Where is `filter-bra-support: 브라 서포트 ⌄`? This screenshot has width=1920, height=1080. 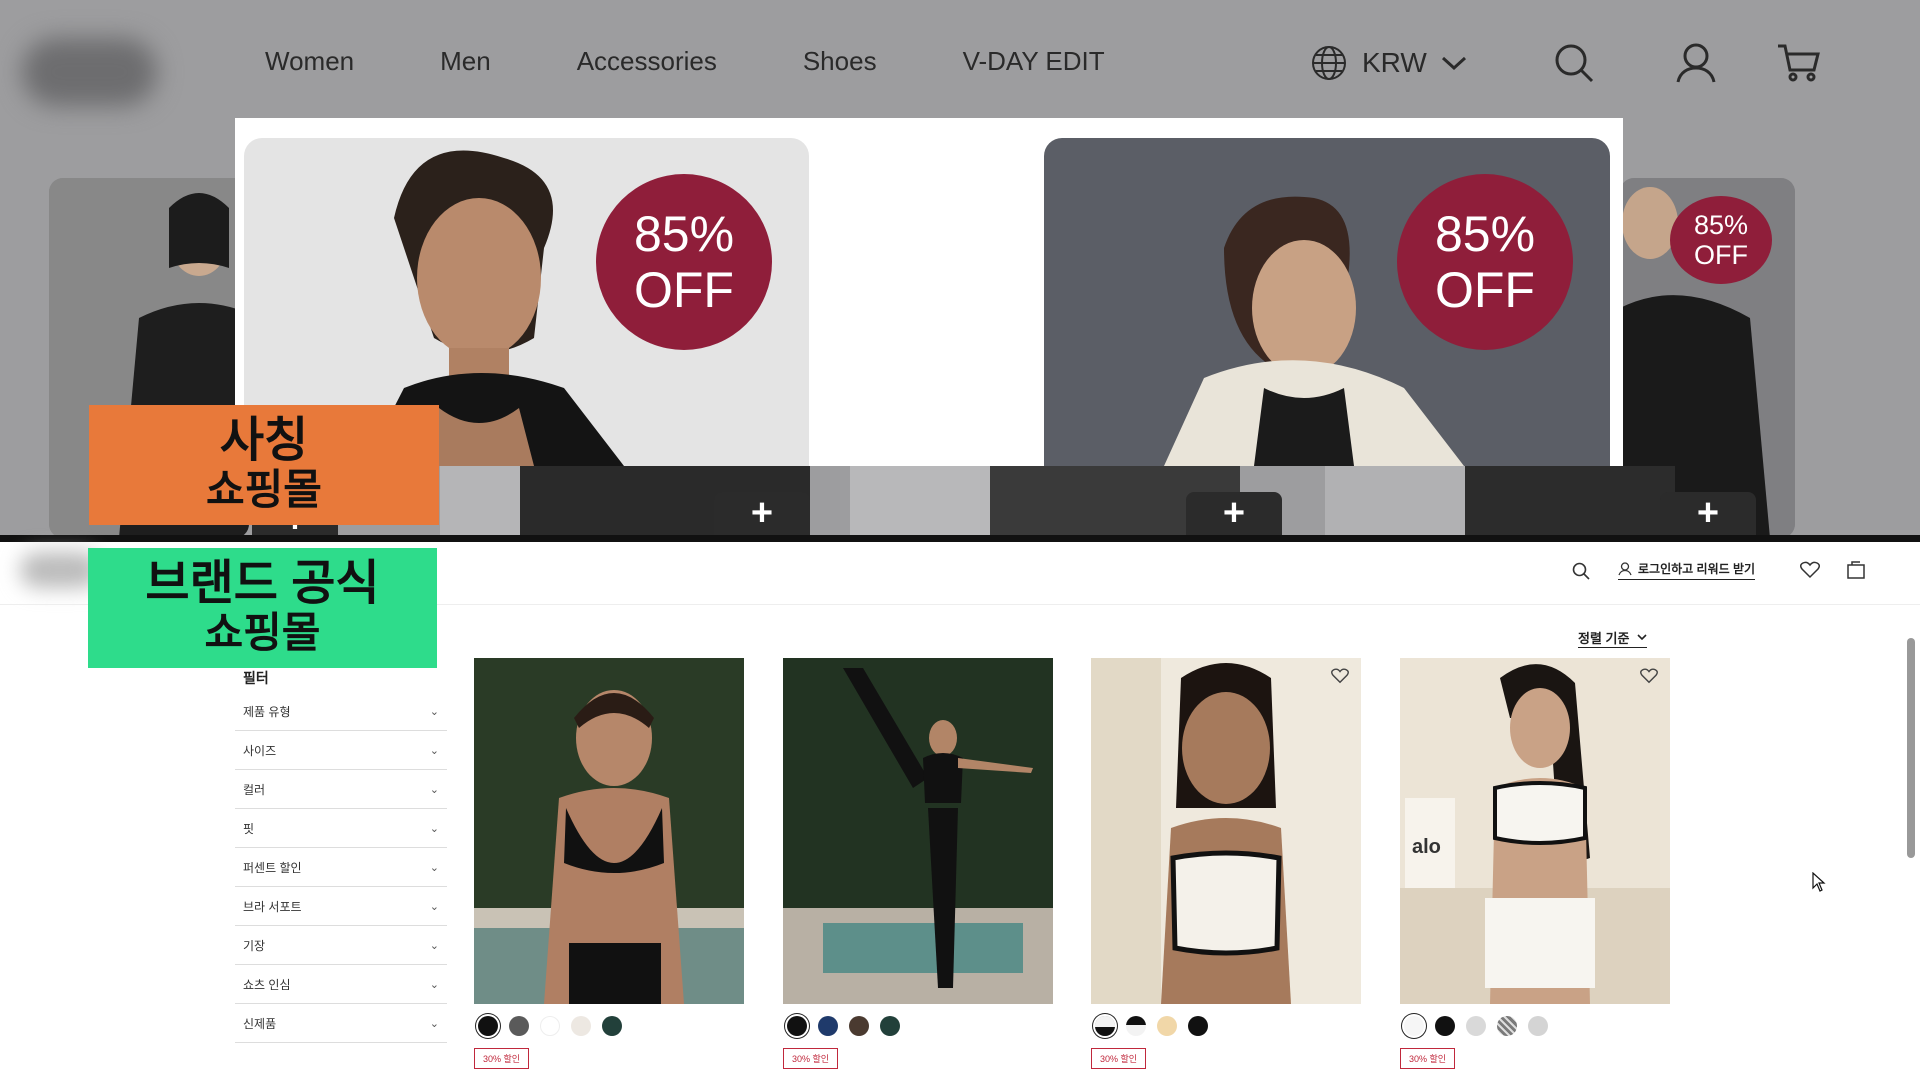
filter-bra-support: 브라 서포트 ⌄ is located at coordinates (341, 906).